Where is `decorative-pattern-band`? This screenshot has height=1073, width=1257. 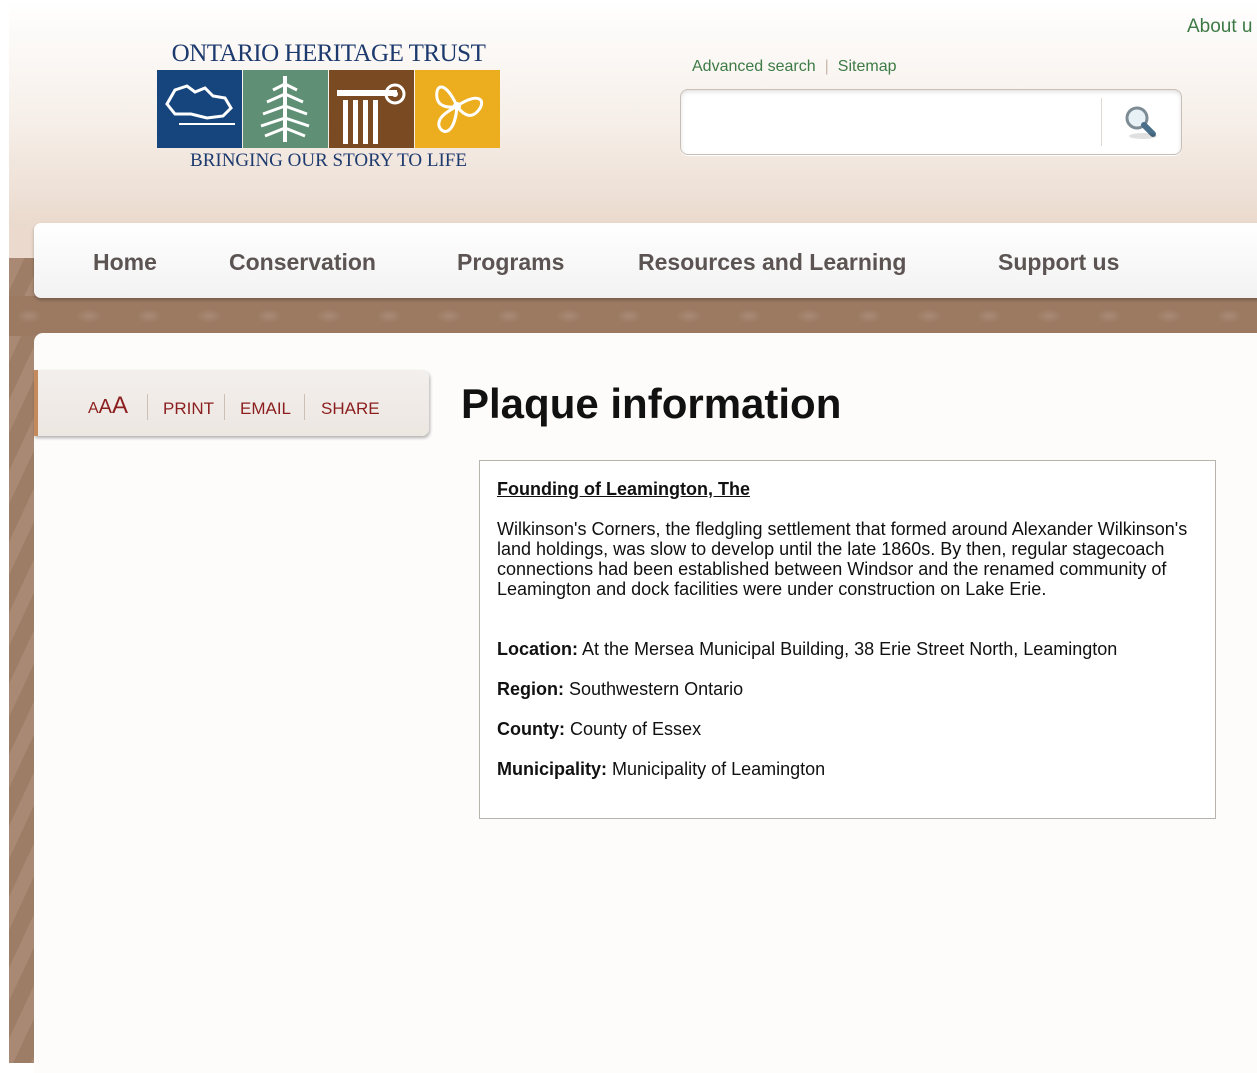
decorative-pattern-band is located at coordinates (633, 316).